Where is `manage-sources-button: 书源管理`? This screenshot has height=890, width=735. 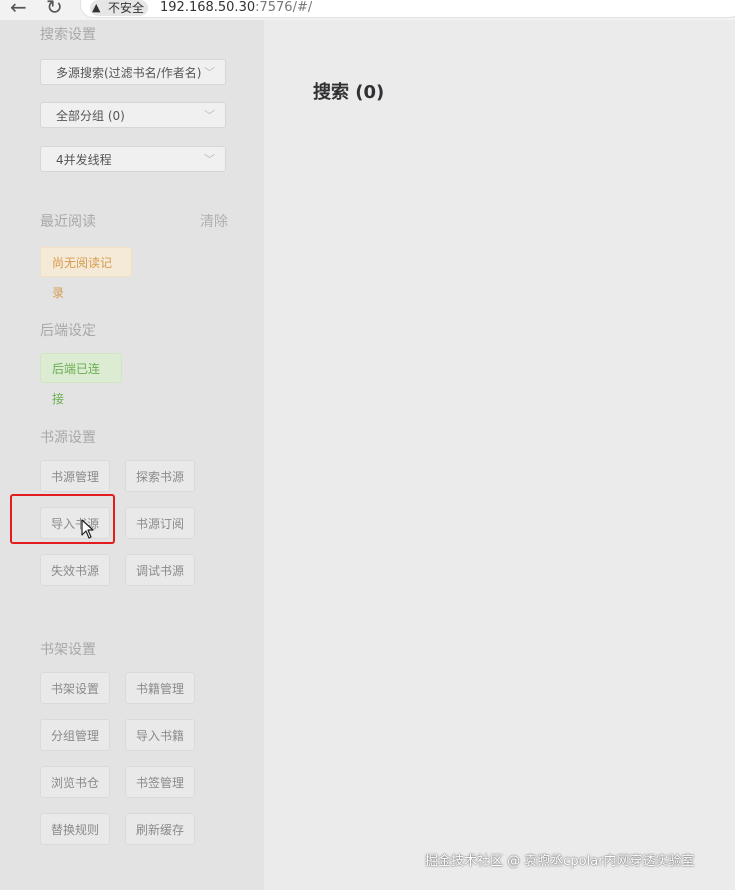 manage-sources-button: 书源管理 is located at coordinates (75, 476).